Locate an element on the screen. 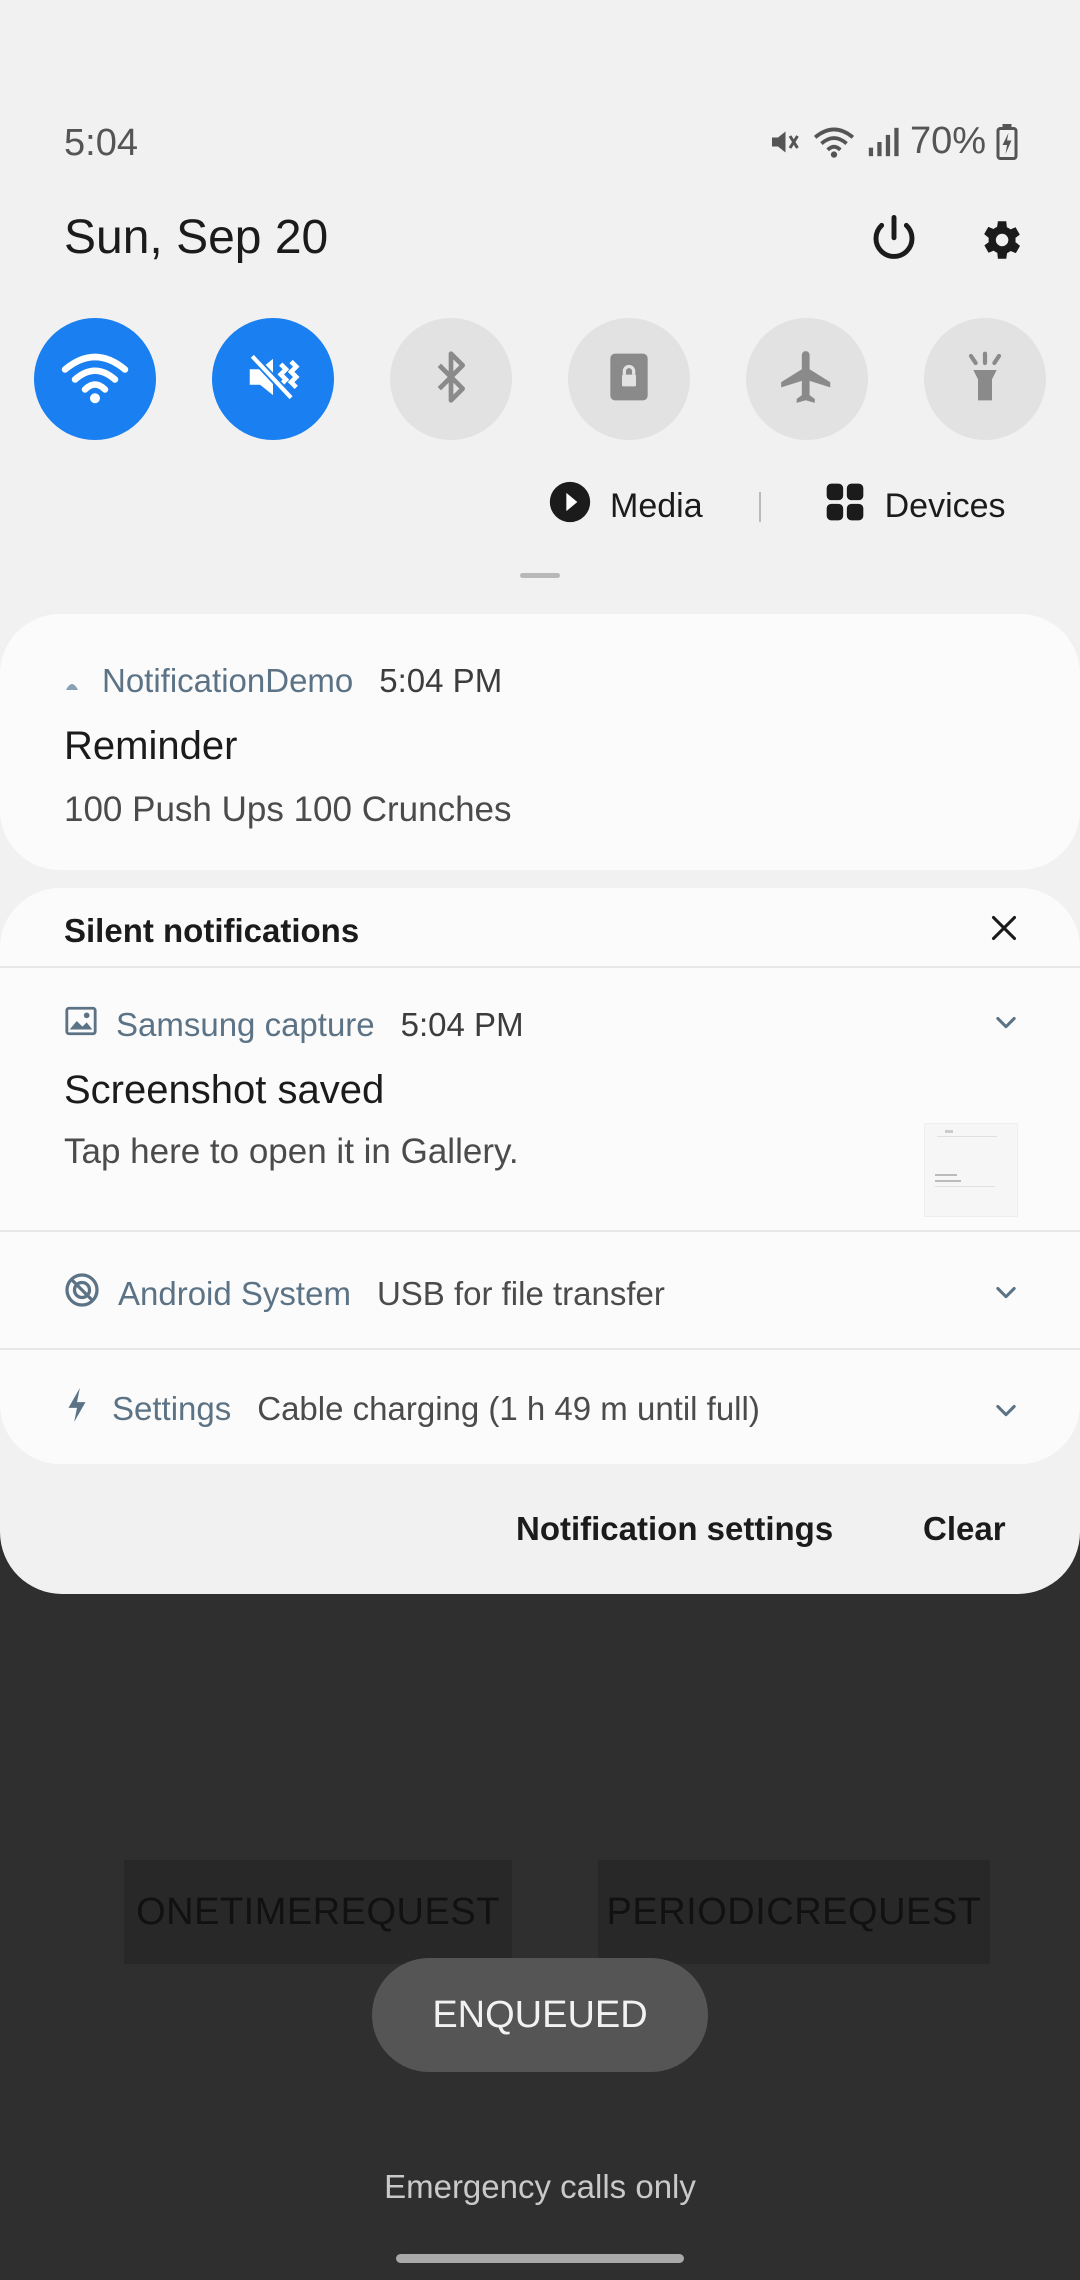 This screenshot has width=1080, height=2280. notification-app-name: Settings is located at coordinates (172, 1408).